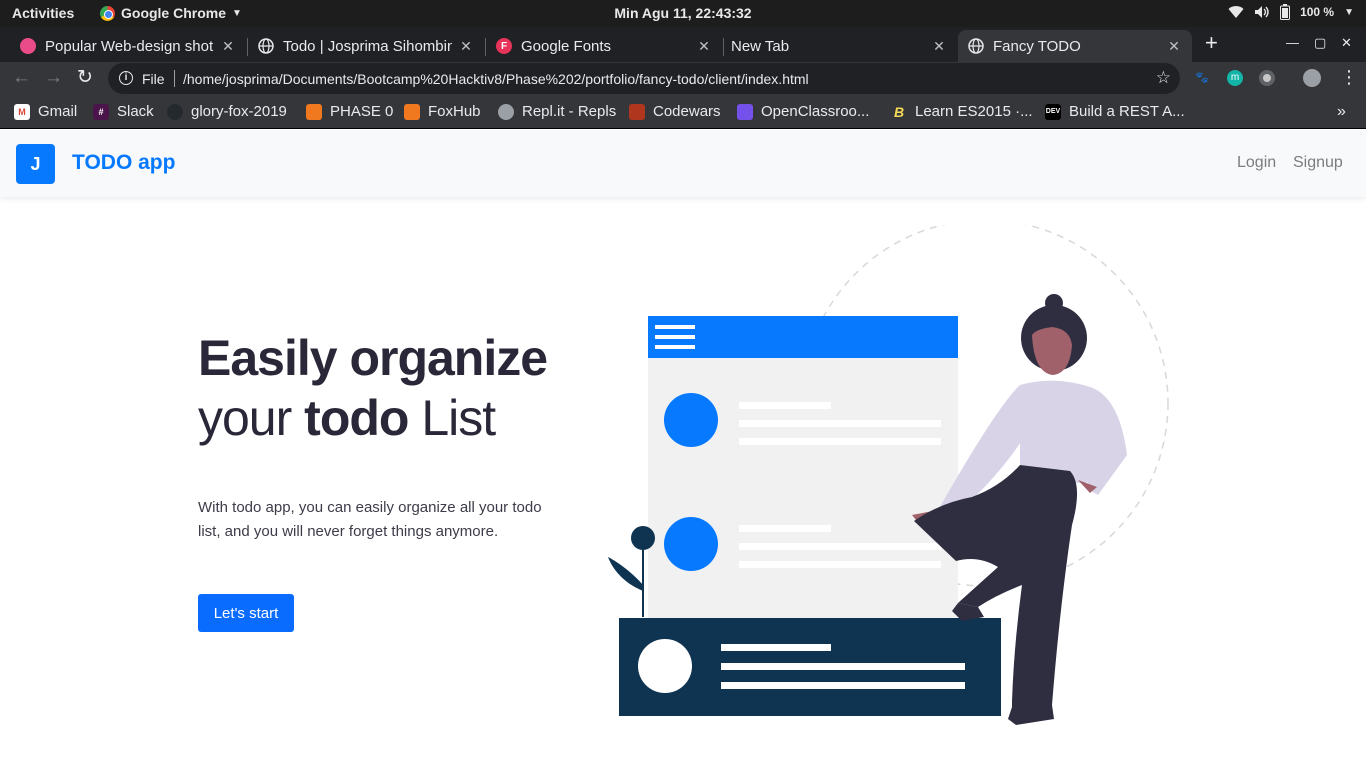 The height and width of the screenshot is (768, 1366). What do you see at coordinates (899, 111) in the screenshot?
I see `babel-icon: B` at bounding box center [899, 111].